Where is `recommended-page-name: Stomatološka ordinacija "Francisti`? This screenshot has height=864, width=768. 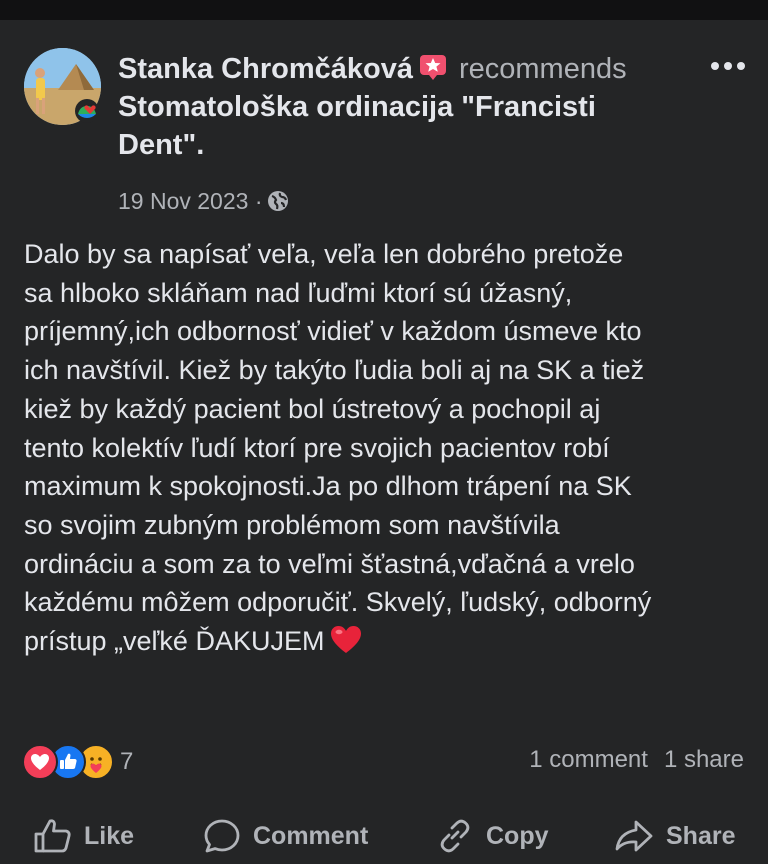 recommended-page-name: Stomatološka ordinacija "Francisti is located at coordinates (357, 107).